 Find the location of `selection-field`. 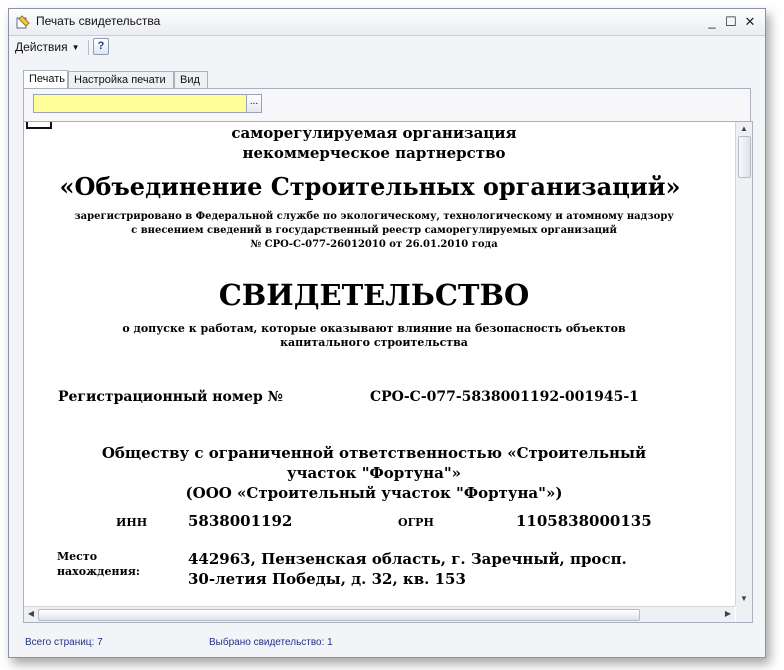

selection-field is located at coordinates (140, 103).